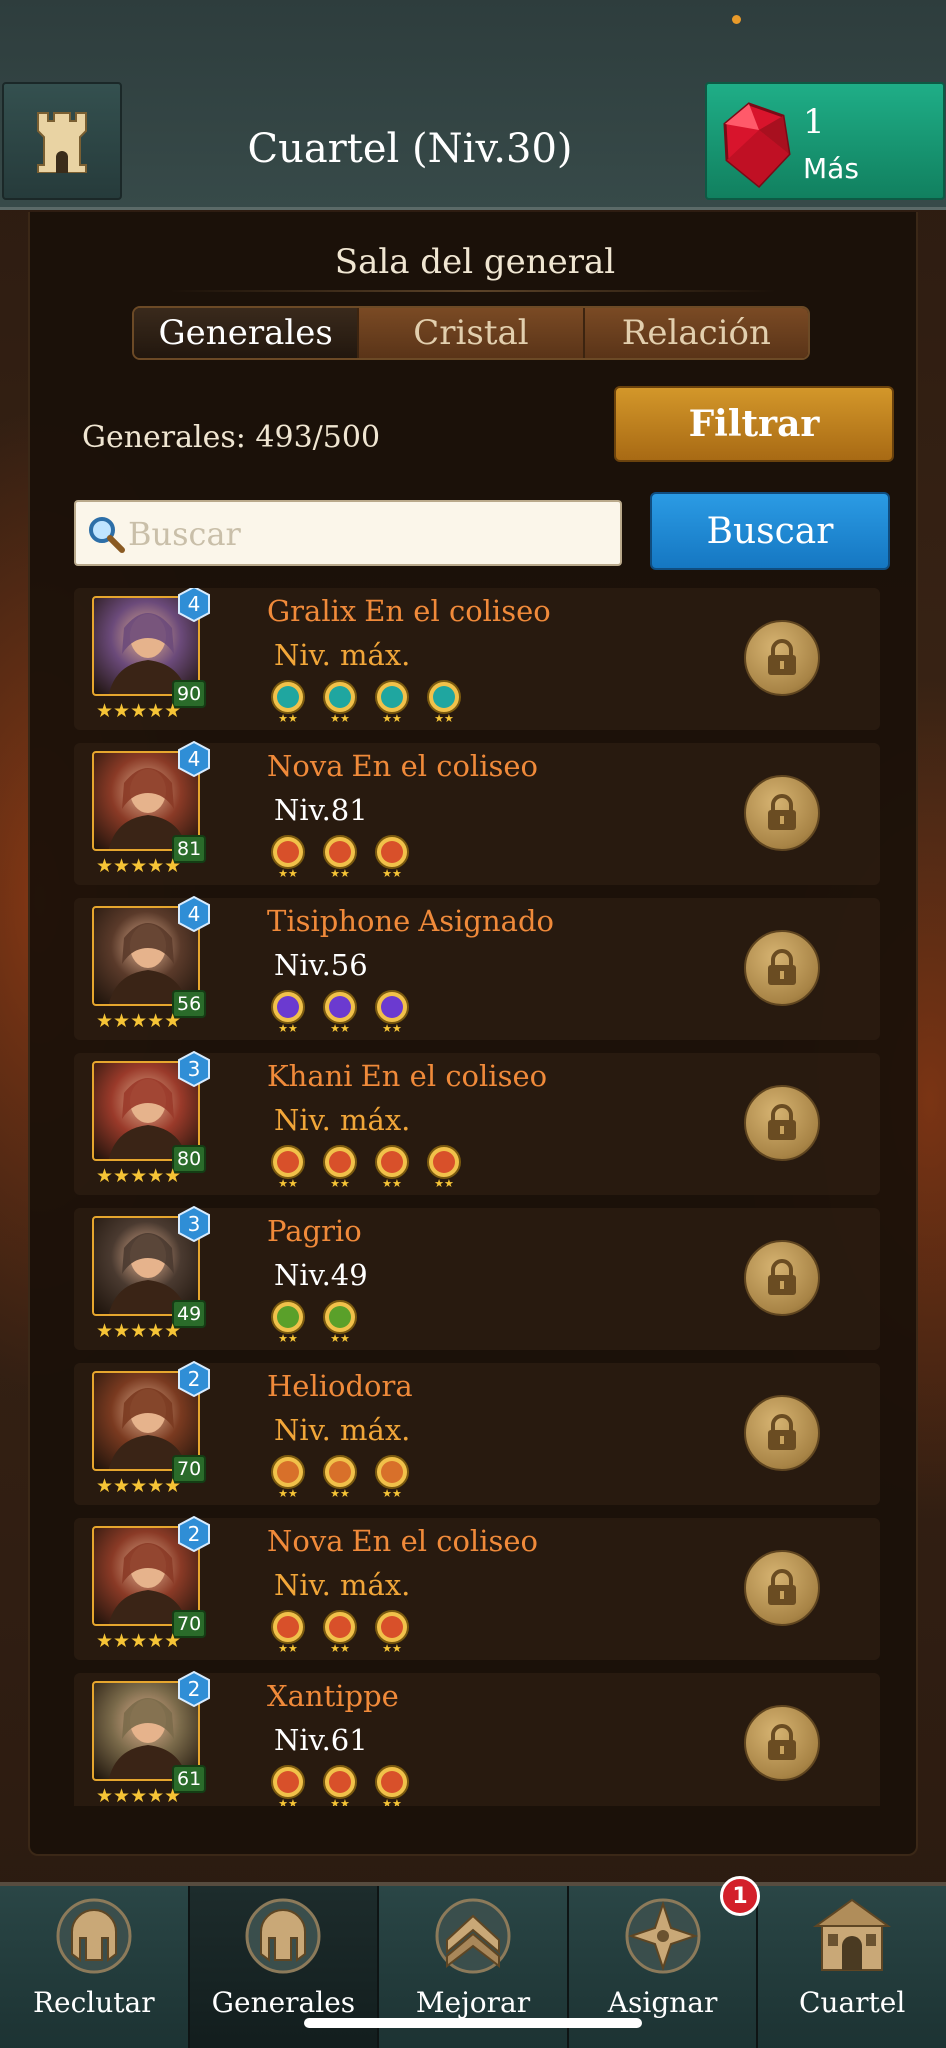  I want to click on general-row: 4 81 ★★★★★ Nova En el coliseo Niv.81 ★★ ★★ ★★, so click(477, 813).